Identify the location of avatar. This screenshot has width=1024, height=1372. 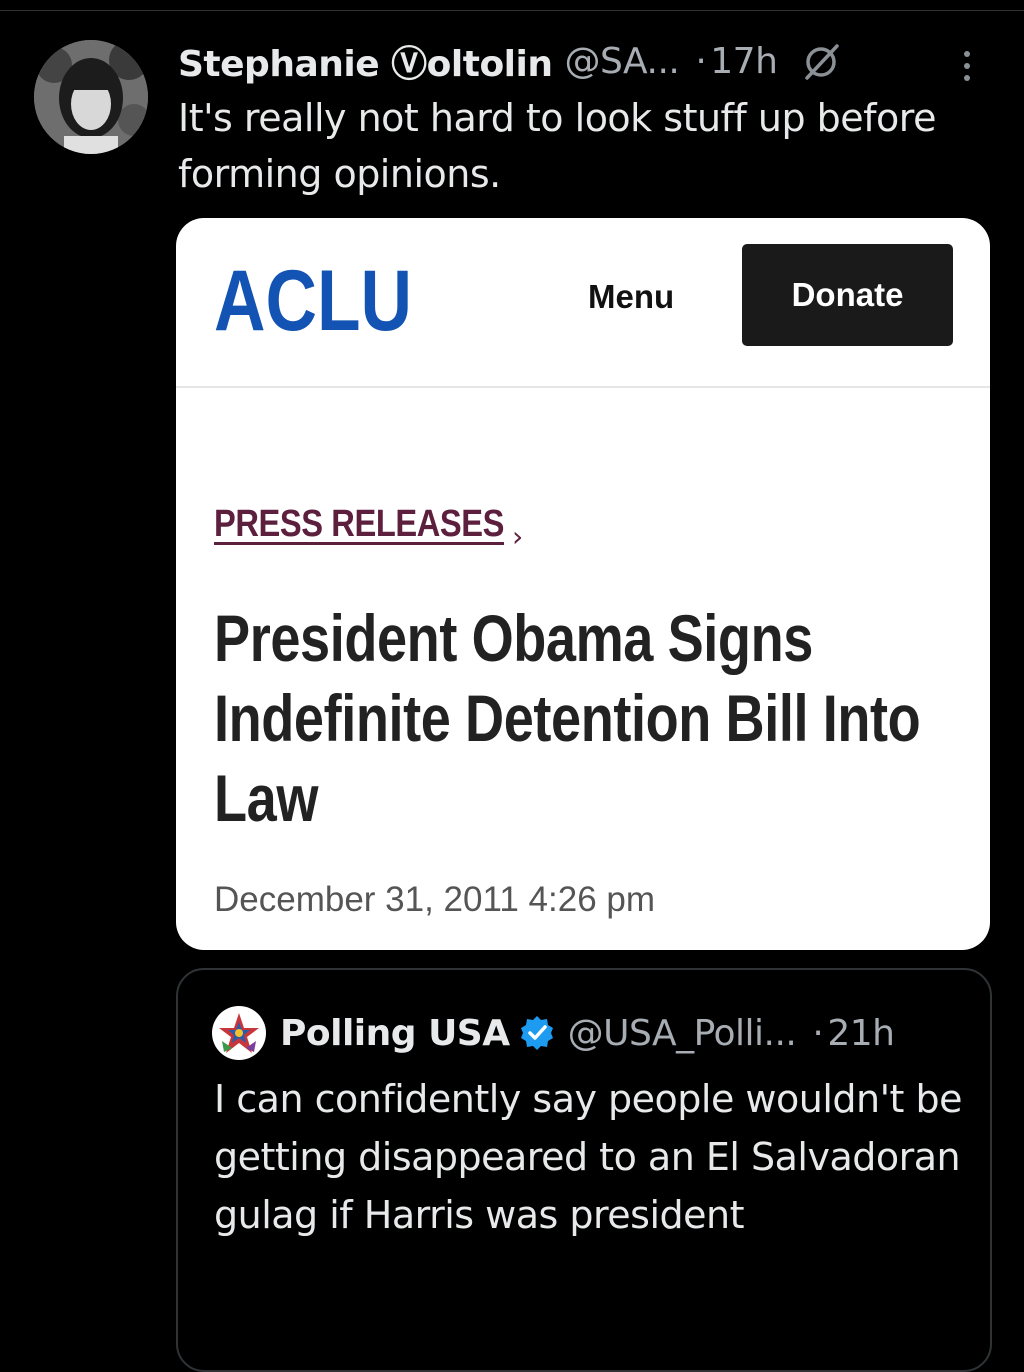
(91, 97).